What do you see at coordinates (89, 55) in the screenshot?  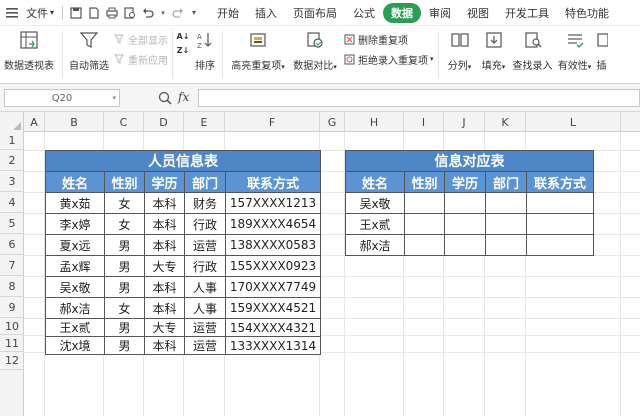 I see `auto-filter-button: 自动筛选` at bounding box center [89, 55].